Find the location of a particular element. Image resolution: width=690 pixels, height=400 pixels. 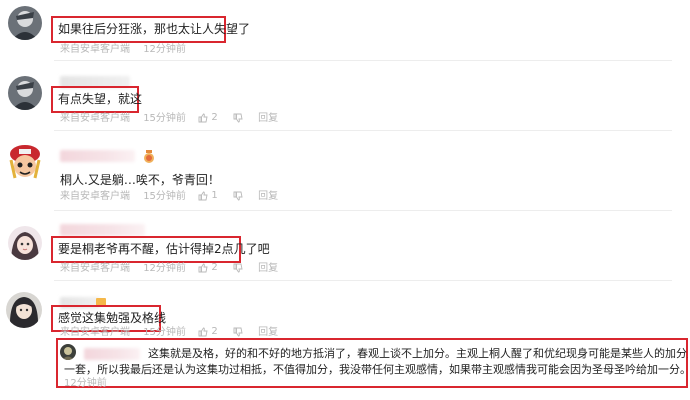

like-count: 1 is located at coordinates (214, 195).